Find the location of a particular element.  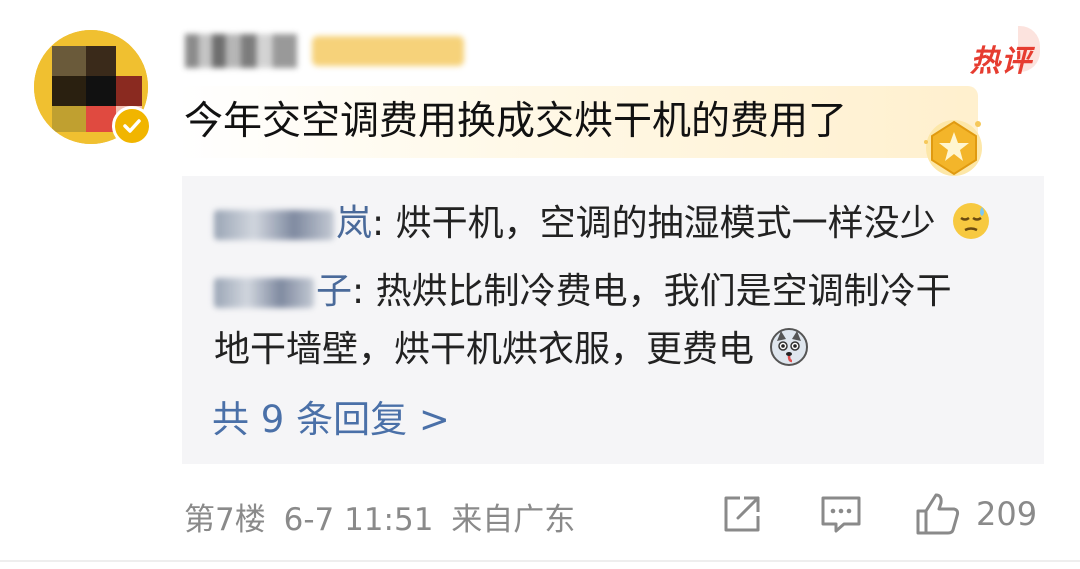

reply-2-text-line1: : 热烘比制冷费电，我们是空调制冷干 is located at coordinates (652, 291).